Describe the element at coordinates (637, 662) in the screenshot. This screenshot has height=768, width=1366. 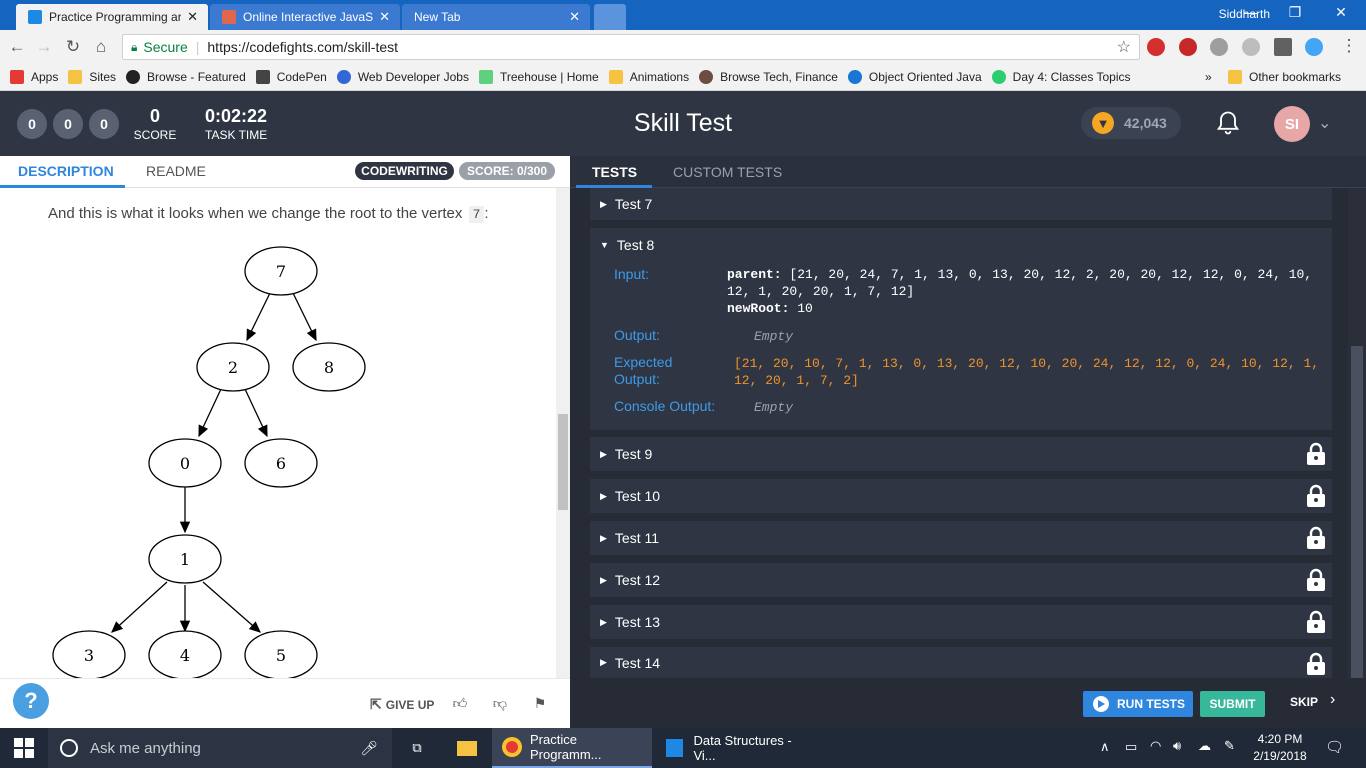
I see `test-title: Test 14` at that location.